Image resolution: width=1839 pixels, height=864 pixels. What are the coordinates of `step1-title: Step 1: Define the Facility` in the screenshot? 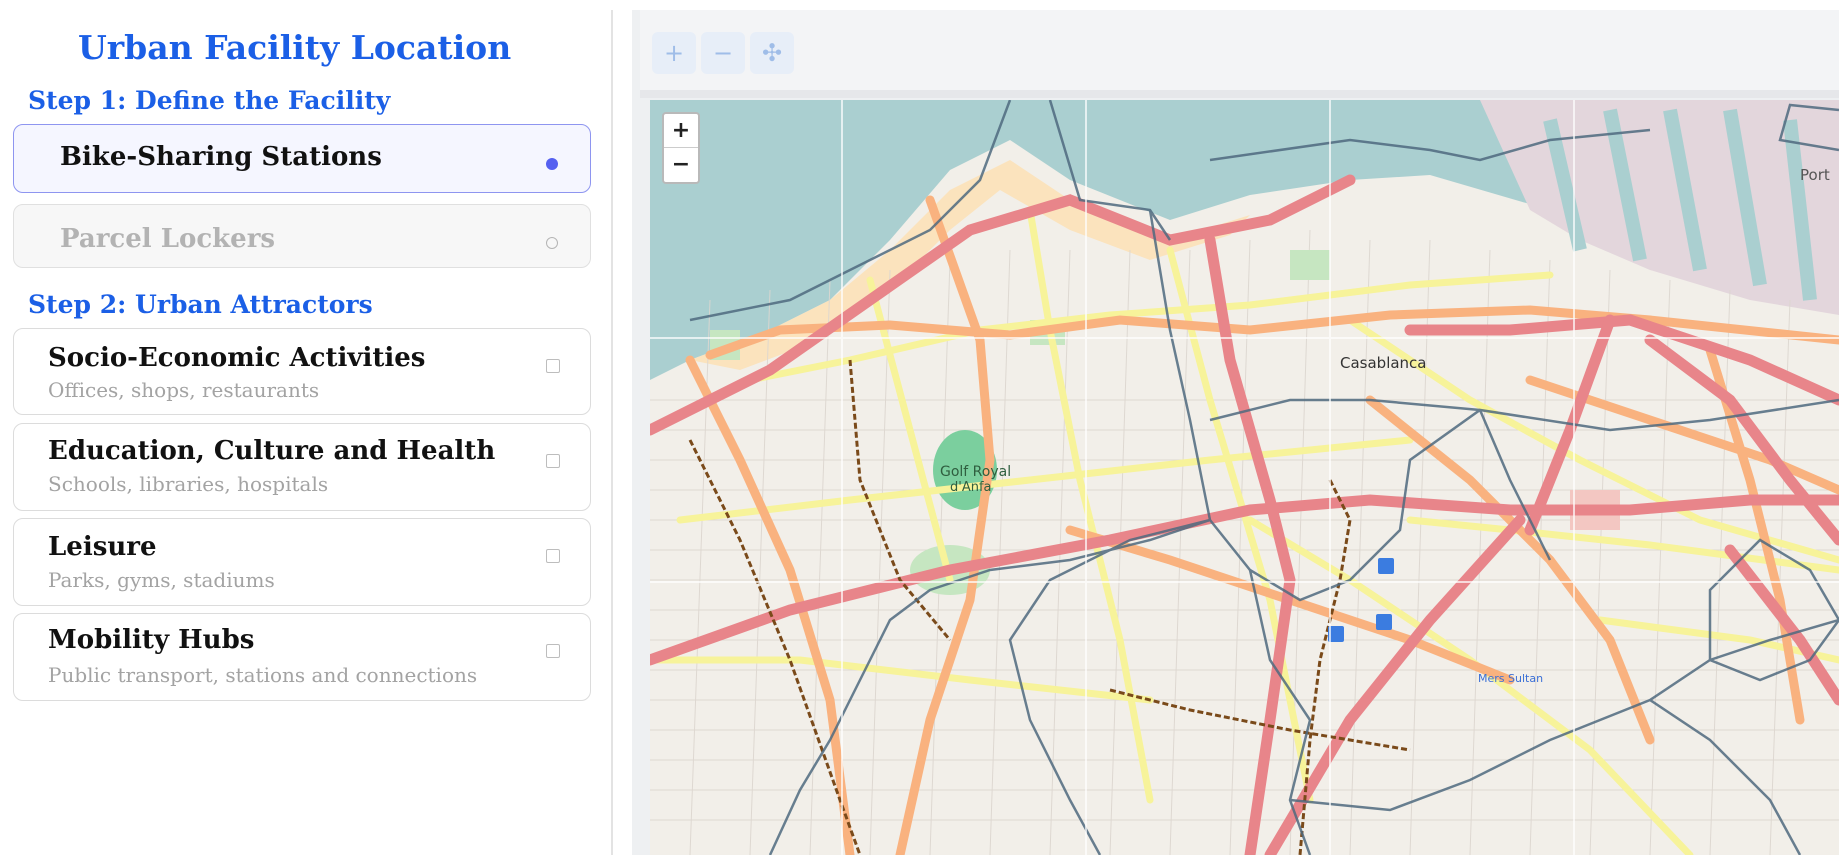 It's located at (209, 100).